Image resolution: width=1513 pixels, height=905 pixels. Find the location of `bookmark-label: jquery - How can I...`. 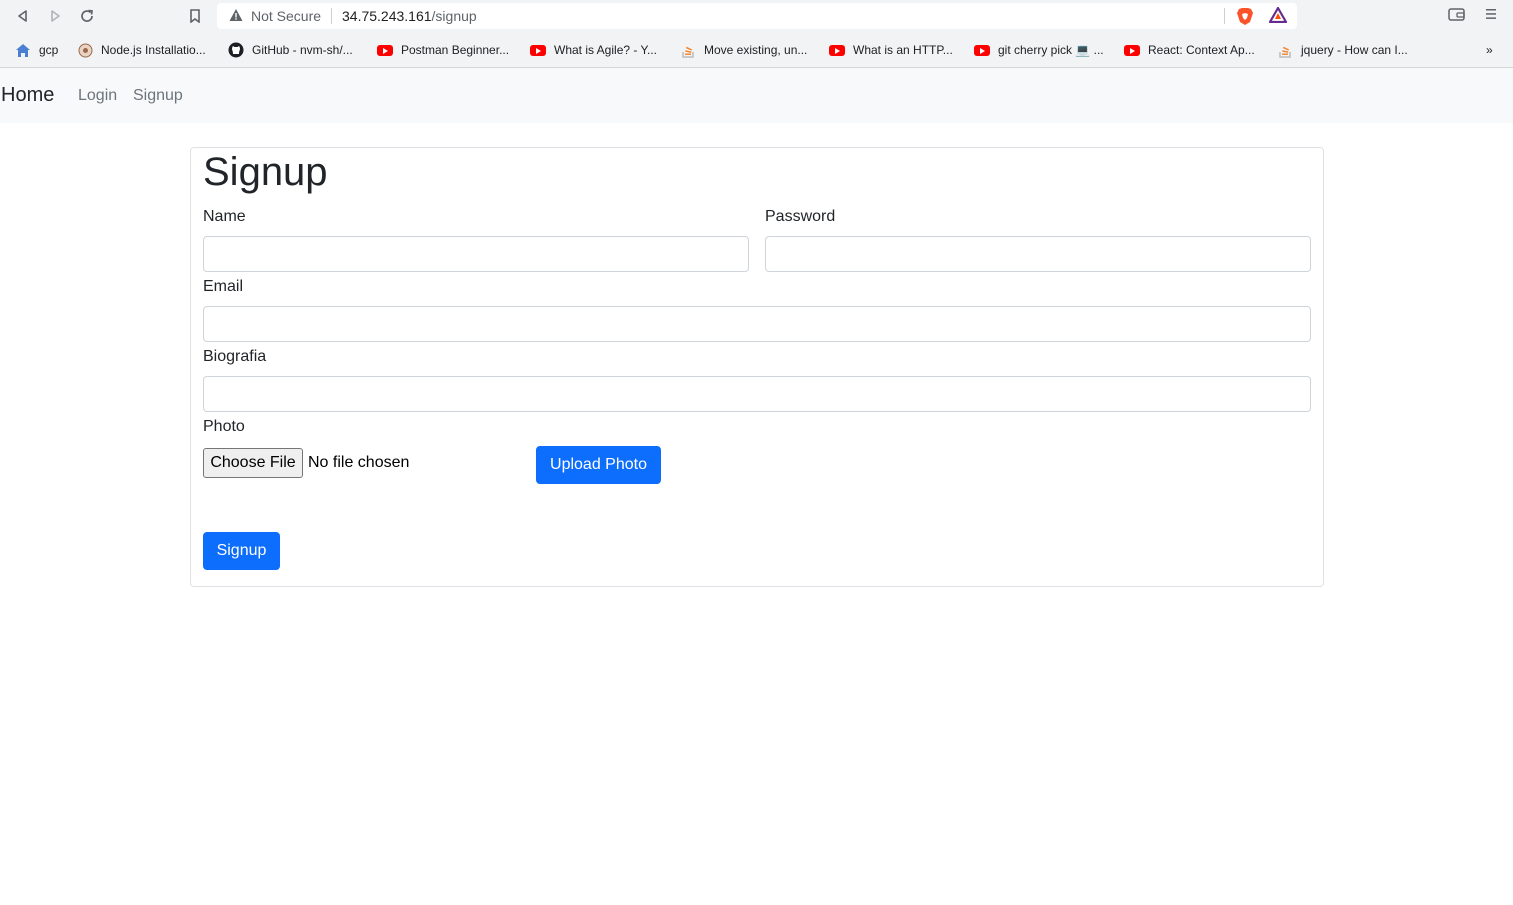

bookmark-label: jquery - How can I... is located at coordinates (1354, 50).